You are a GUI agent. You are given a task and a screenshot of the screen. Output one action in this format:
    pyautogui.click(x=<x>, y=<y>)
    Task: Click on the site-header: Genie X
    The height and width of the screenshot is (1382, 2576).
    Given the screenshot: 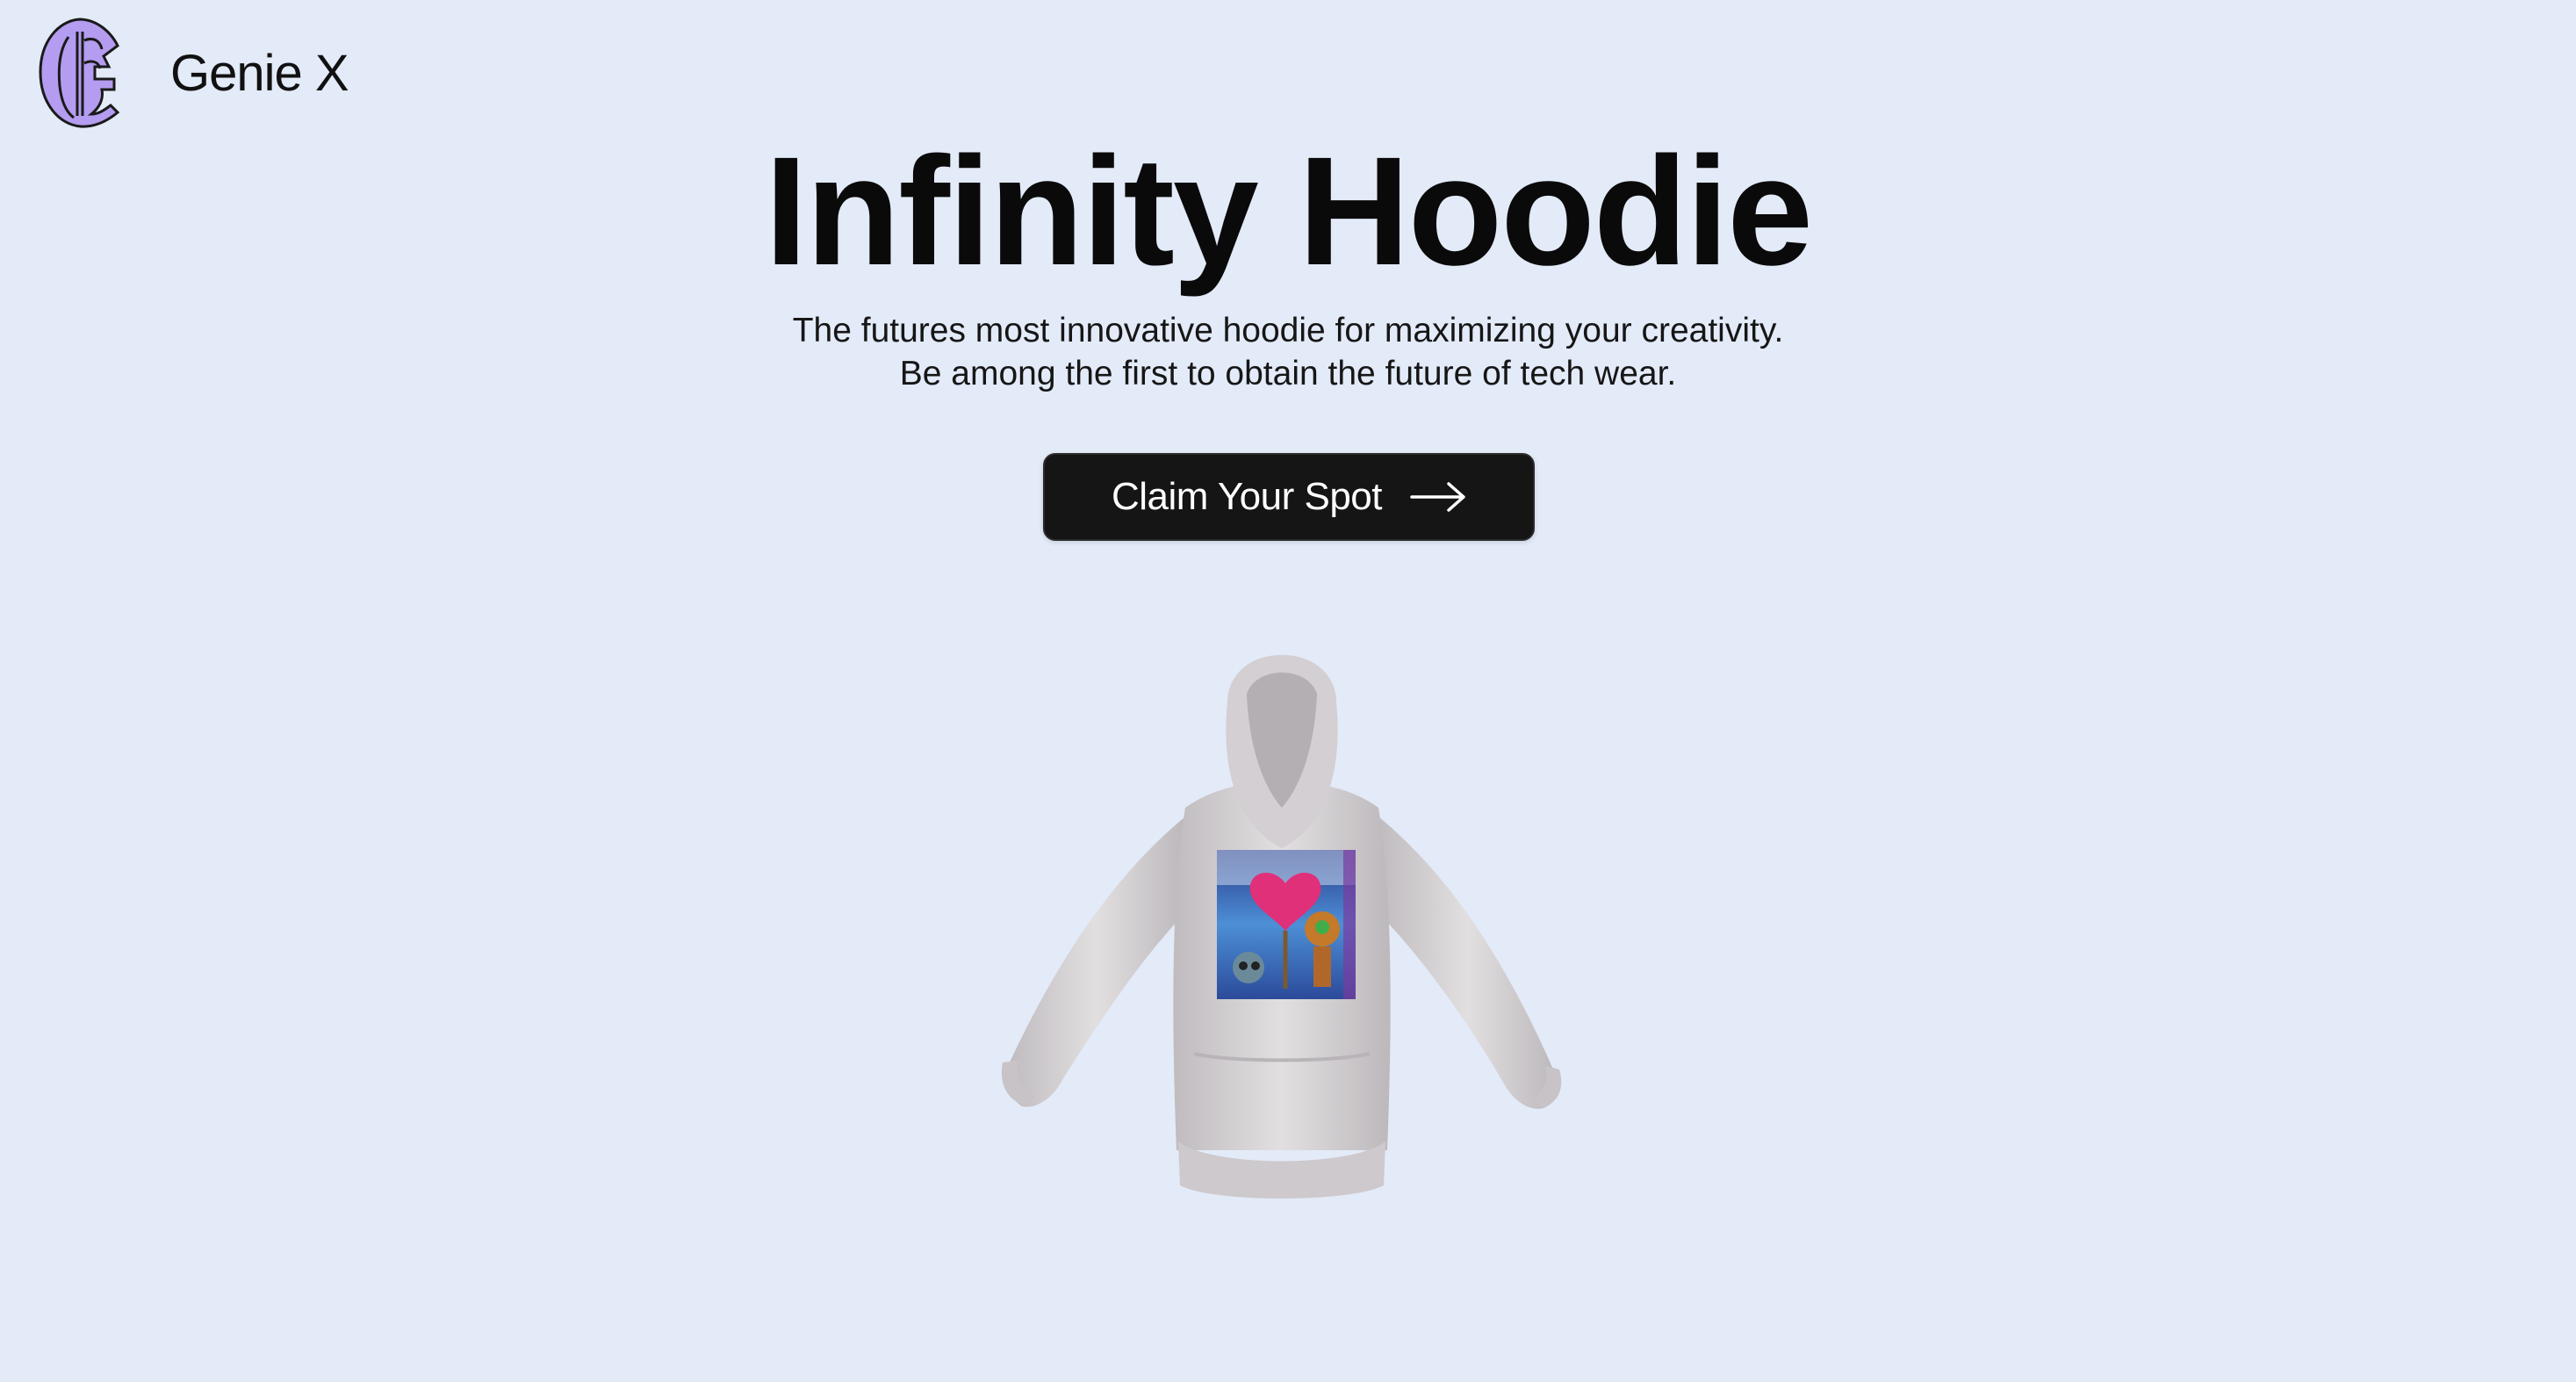 What is the action you would take?
    pyautogui.click(x=191, y=73)
    